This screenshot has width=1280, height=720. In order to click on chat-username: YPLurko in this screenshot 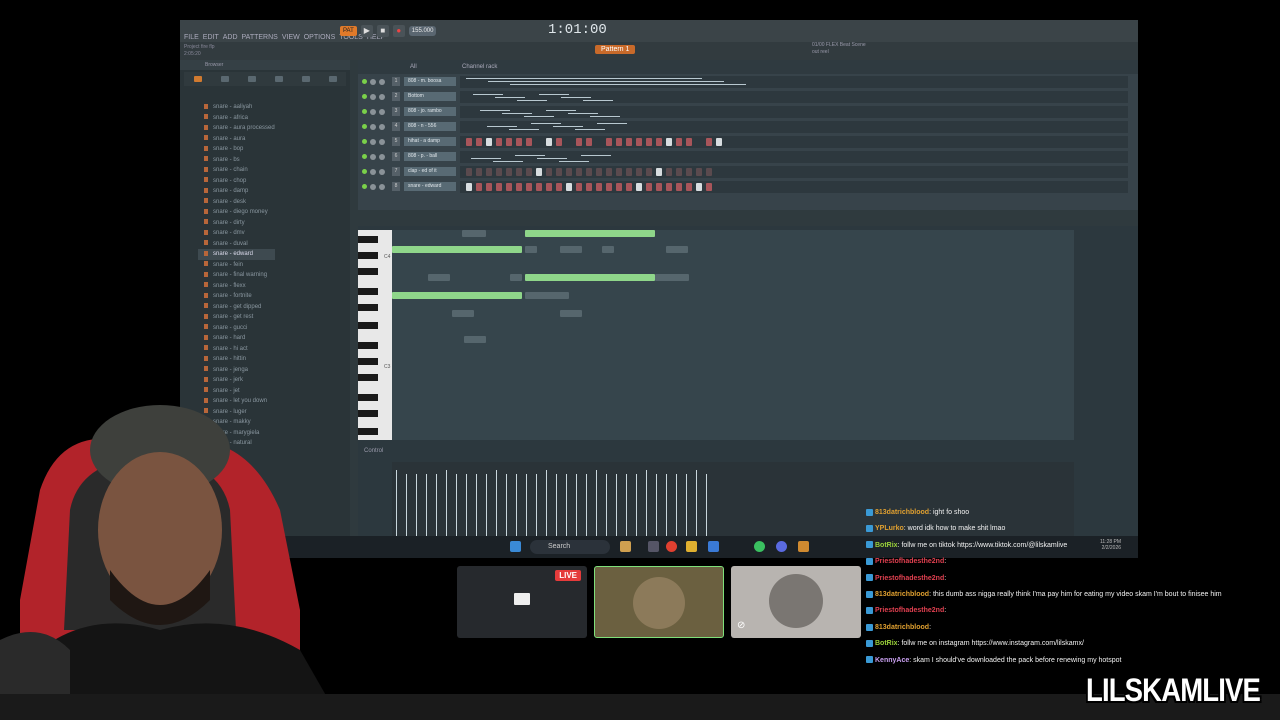, I will do `click(889, 528)`.